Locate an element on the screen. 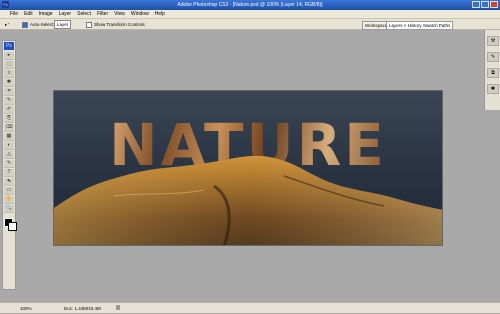 The image size is (500, 314). notes-tool-icon: ✎ is located at coordinates (9, 164).